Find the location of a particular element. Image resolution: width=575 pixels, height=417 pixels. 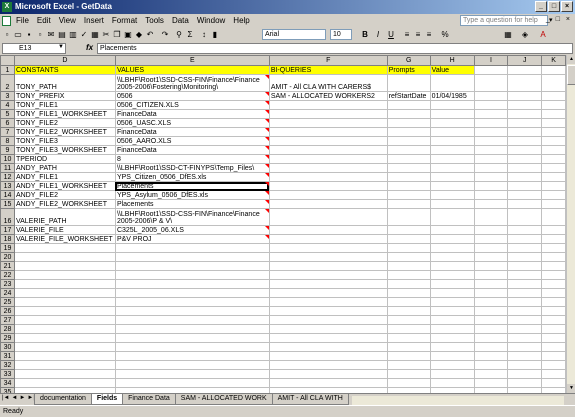

menu-help: Help is located at coordinates (241, 20).